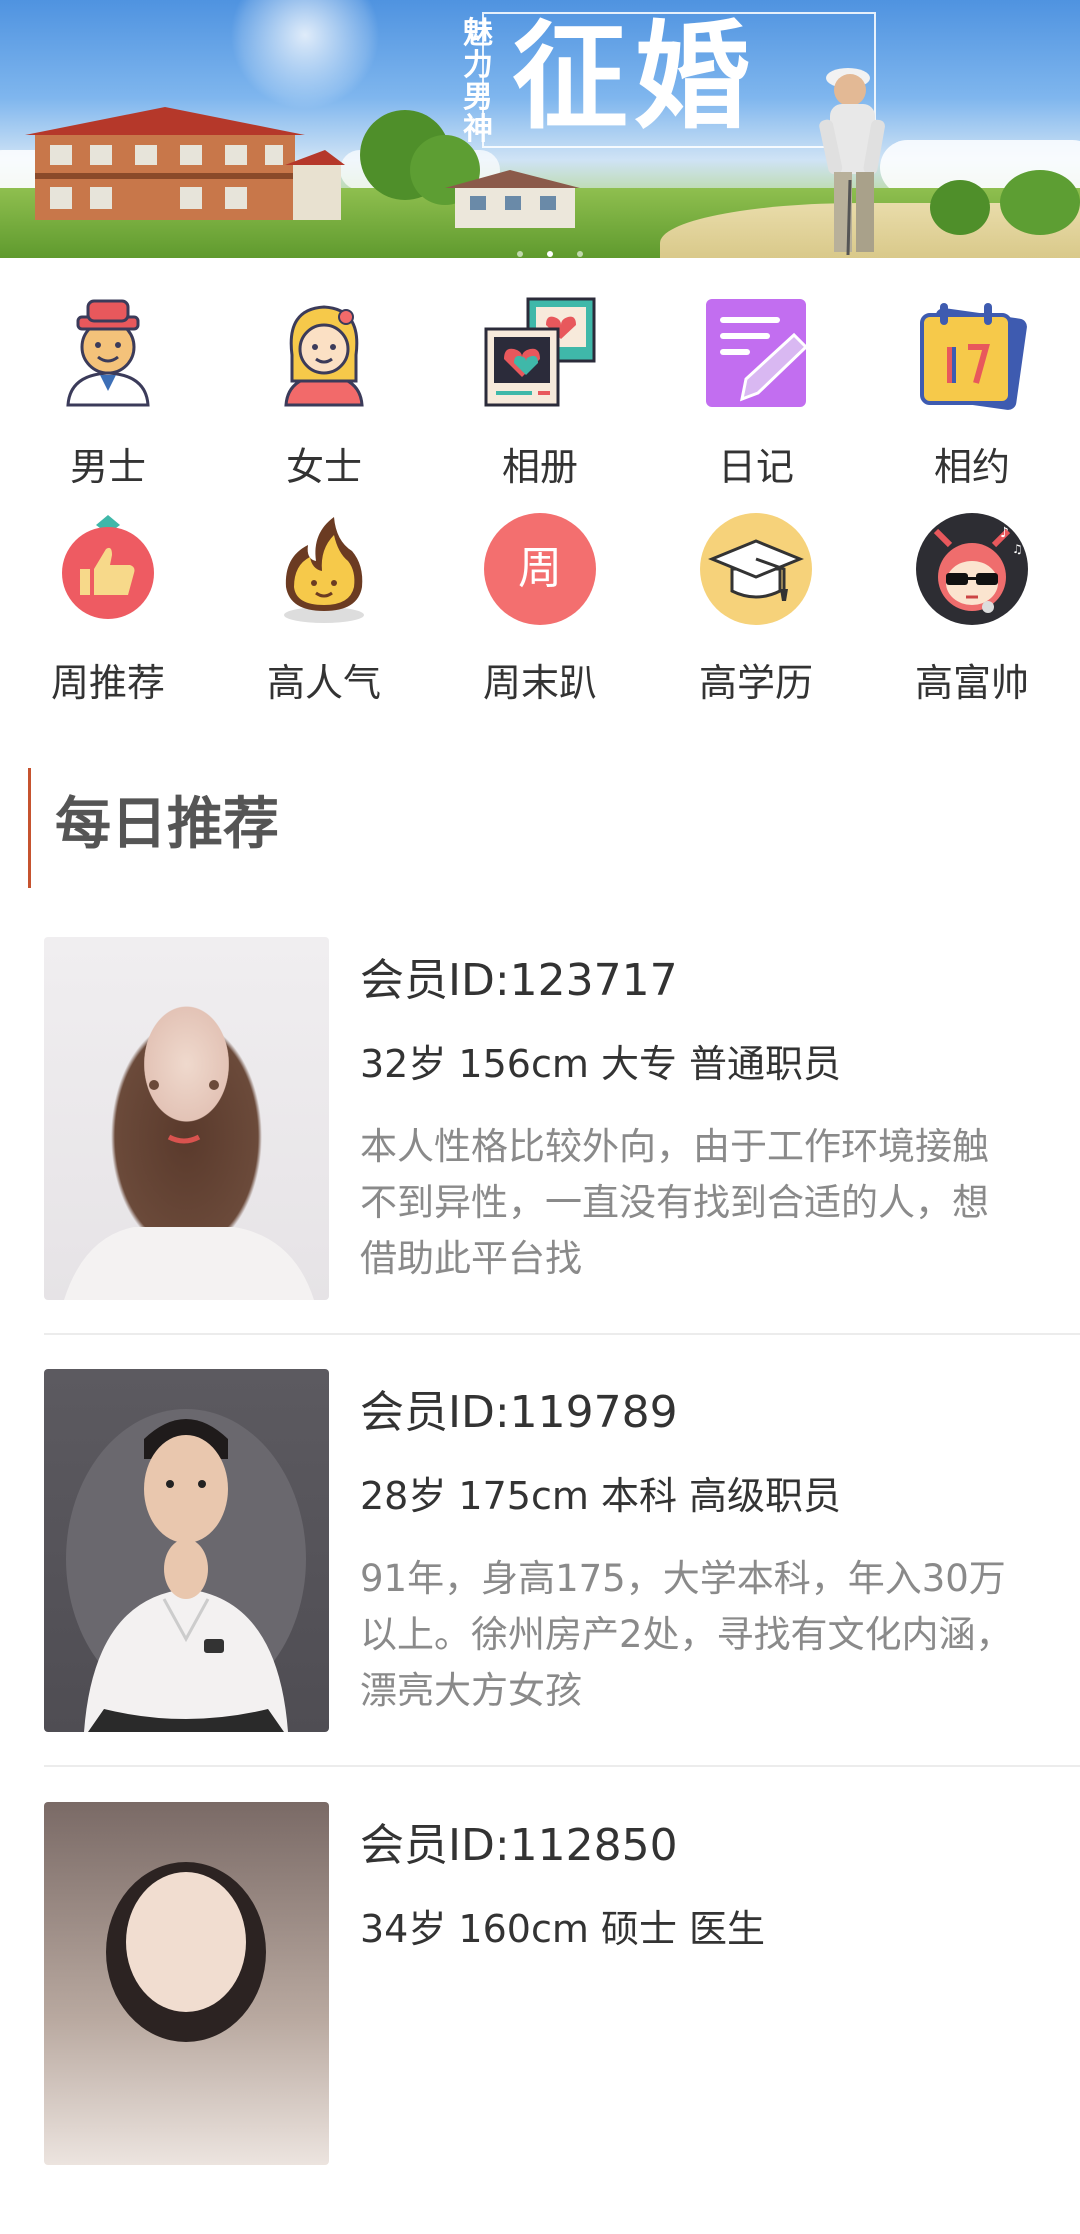  I want to click on category-label: 日记, so click(755, 467).